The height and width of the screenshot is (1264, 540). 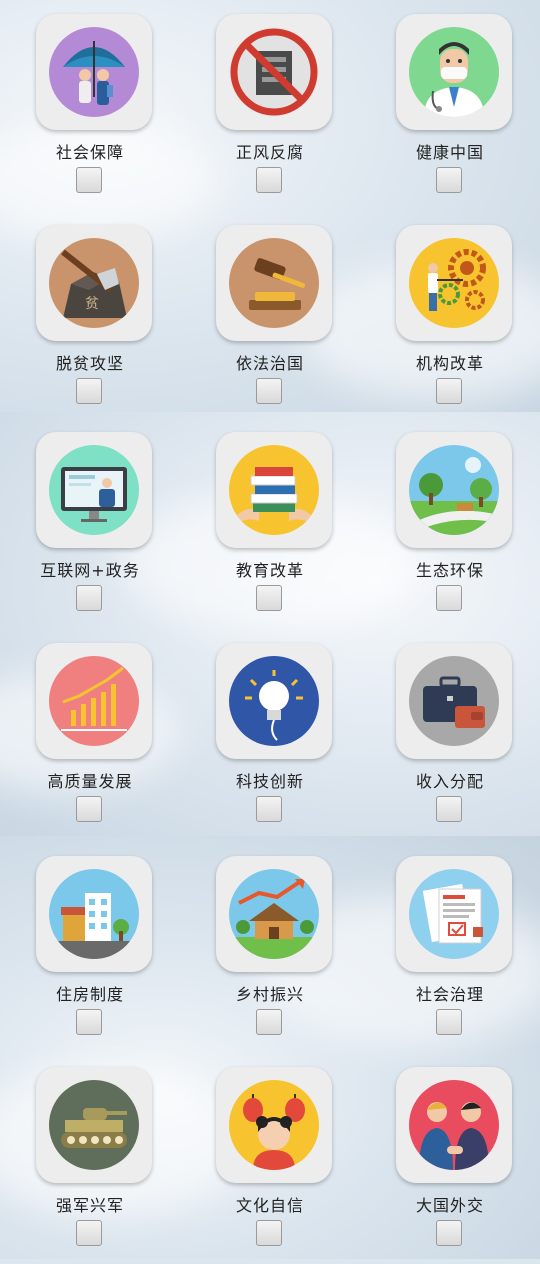 What do you see at coordinates (89, 152) in the screenshot?
I see `topic-label: 社会保障` at bounding box center [89, 152].